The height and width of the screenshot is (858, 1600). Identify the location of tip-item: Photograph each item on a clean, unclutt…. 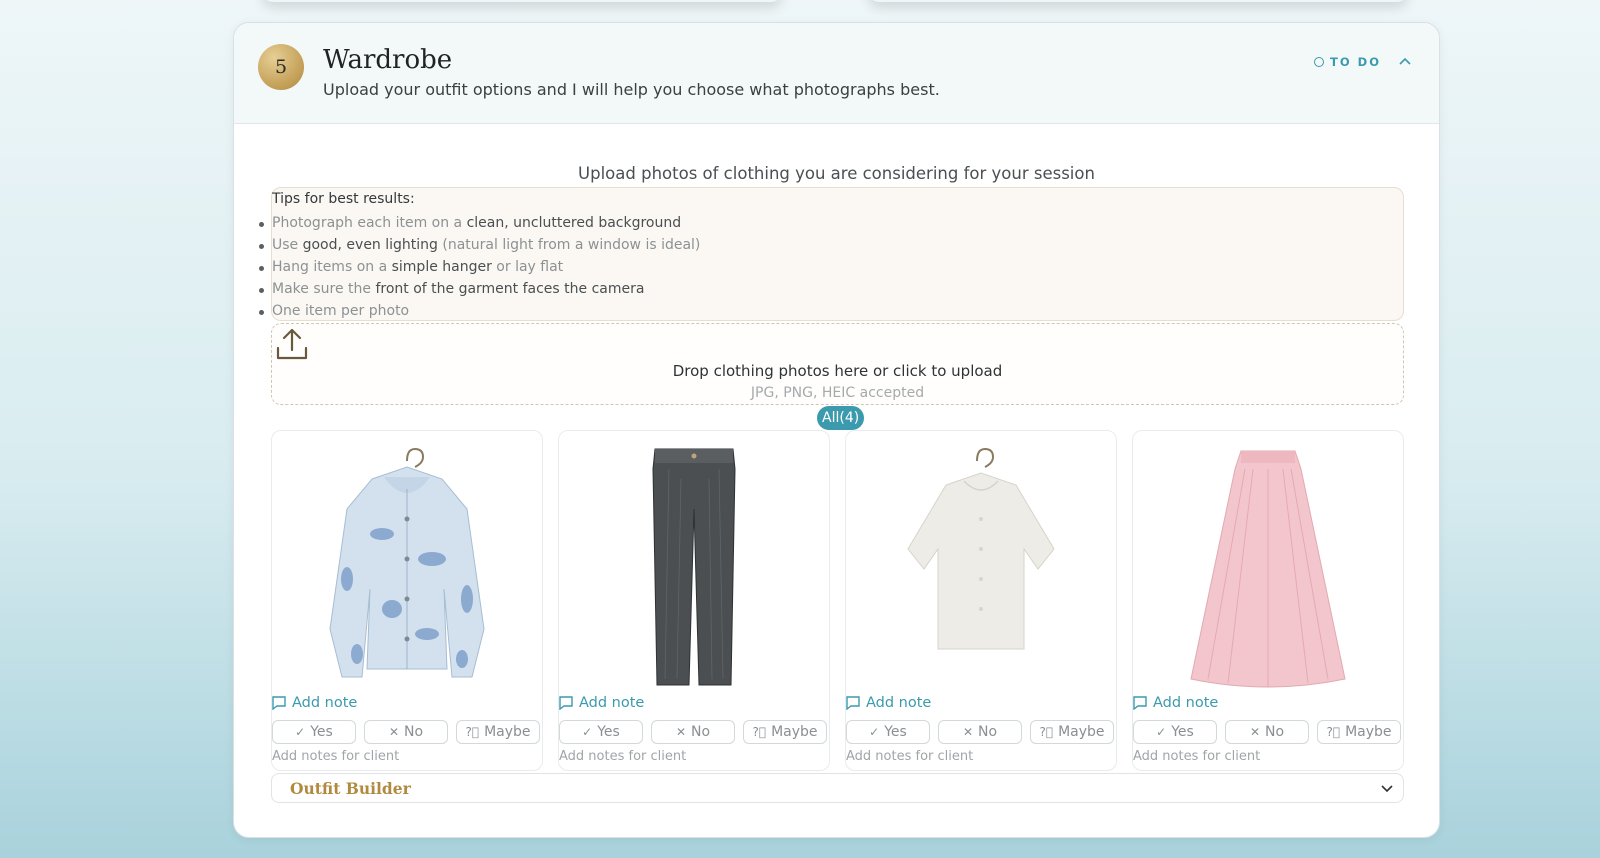
(479, 223).